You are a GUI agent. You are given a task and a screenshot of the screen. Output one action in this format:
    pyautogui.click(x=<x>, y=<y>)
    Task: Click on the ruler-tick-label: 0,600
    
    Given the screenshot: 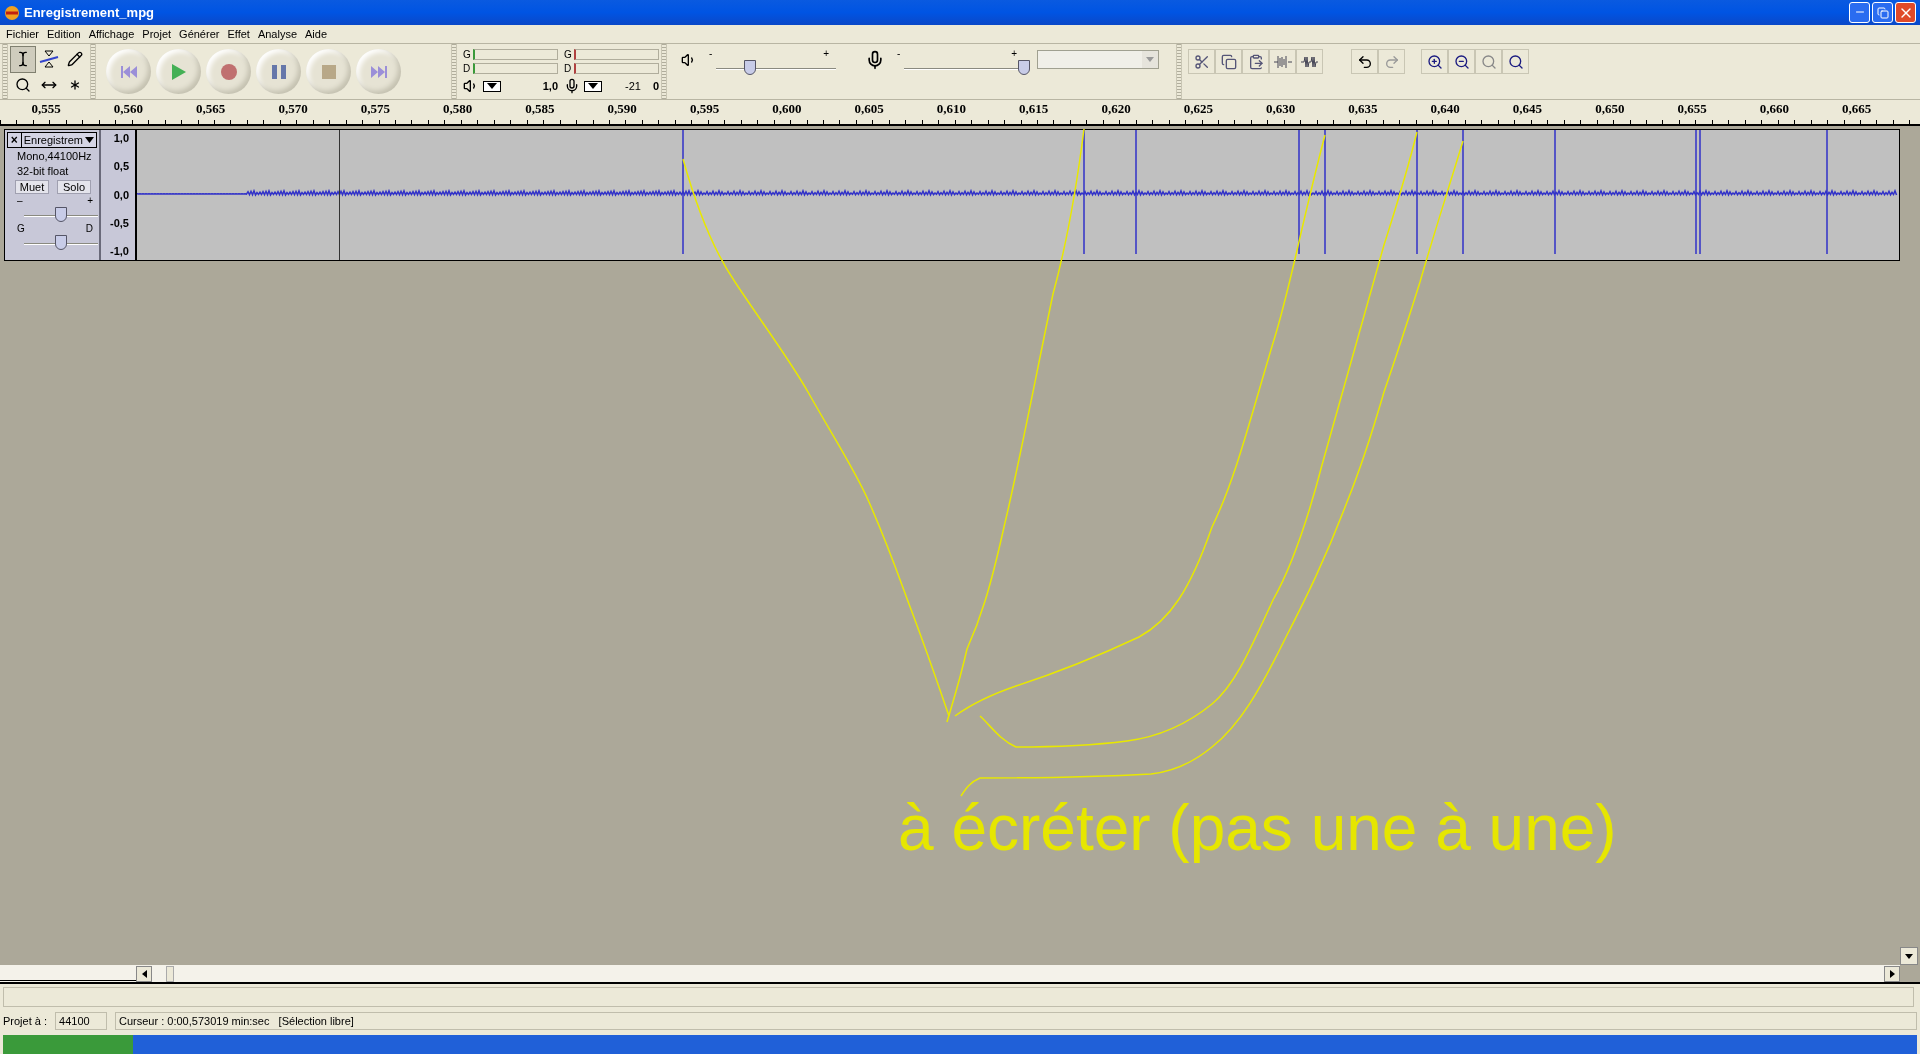 What is the action you would take?
    pyautogui.click(x=787, y=109)
    